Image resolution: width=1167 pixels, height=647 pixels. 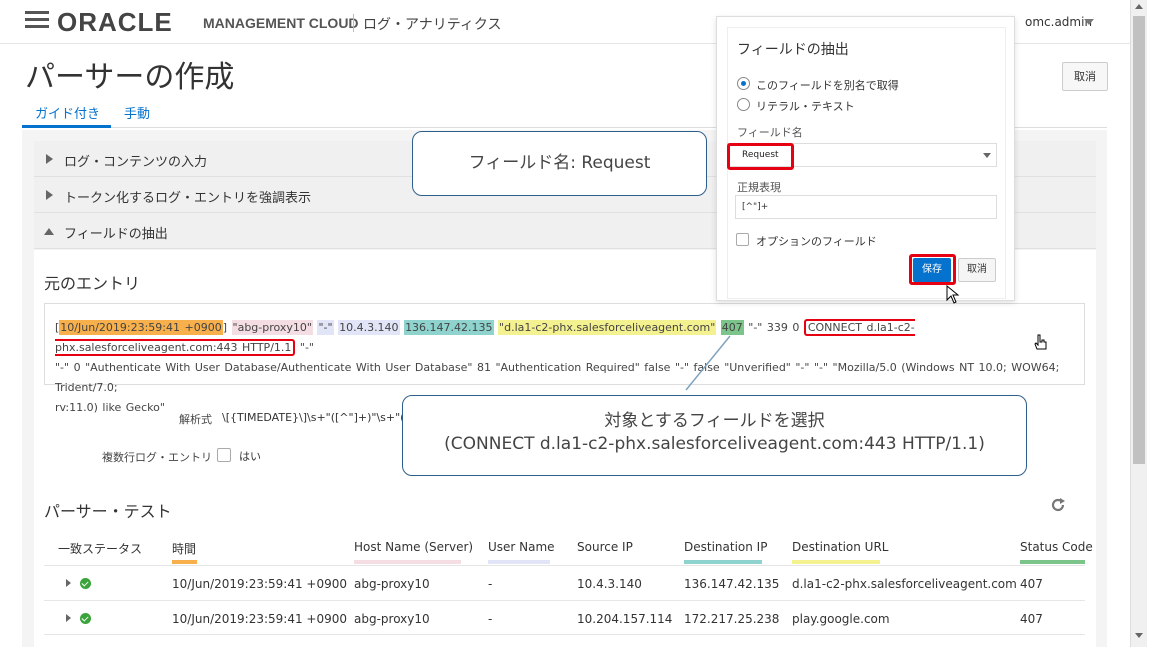 I want to click on scroll-thumb, so click(x=1139, y=240).